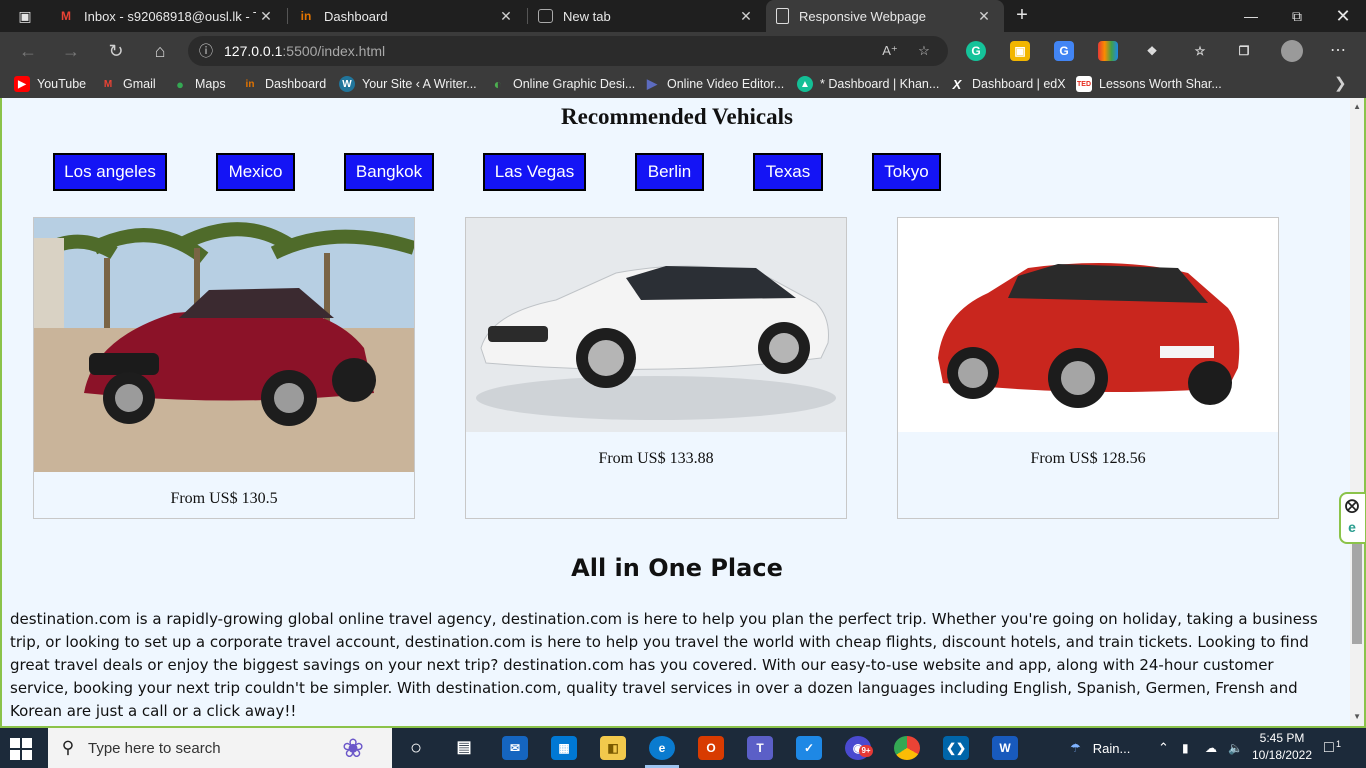  Describe the element at coordinates (656, 368) in the screenshot. I see `car-card: From US$ 133.88` at that location.